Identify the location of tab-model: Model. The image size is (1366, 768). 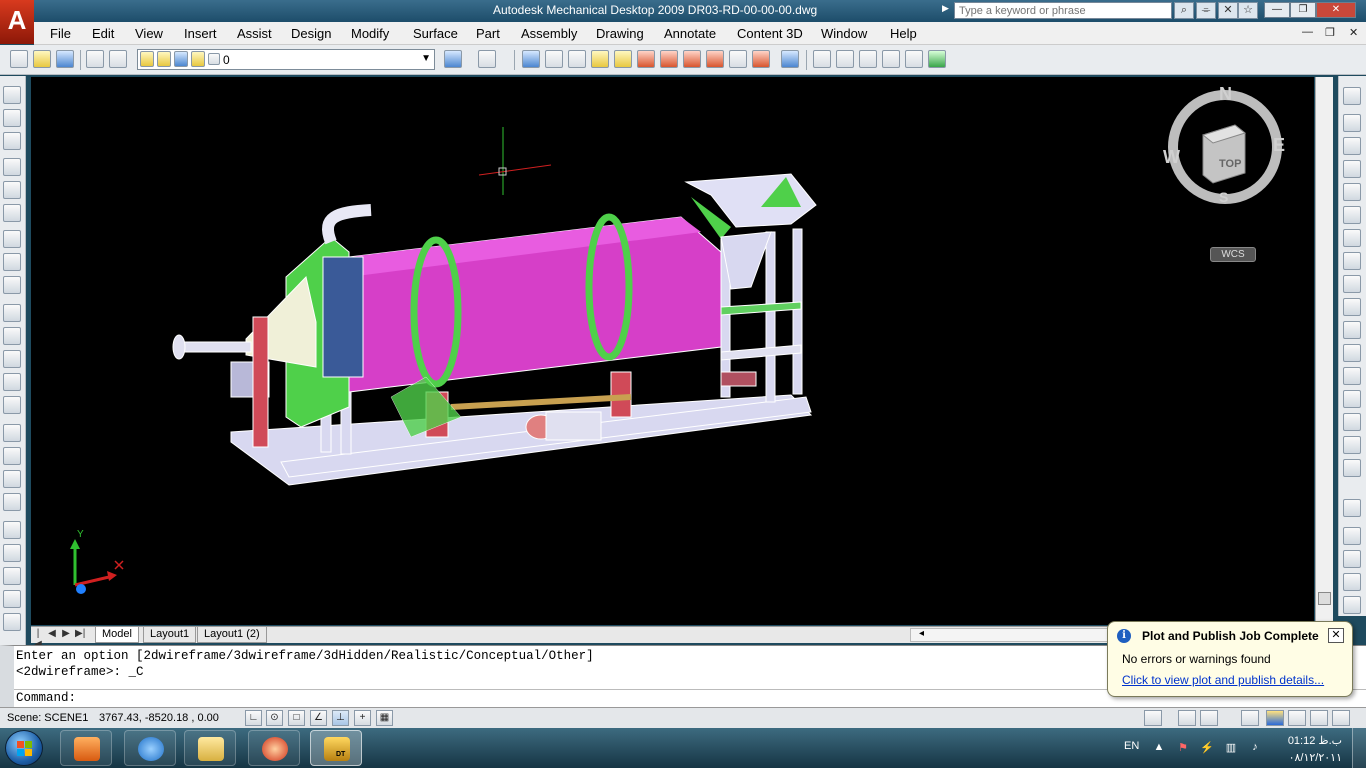
(117, 635).